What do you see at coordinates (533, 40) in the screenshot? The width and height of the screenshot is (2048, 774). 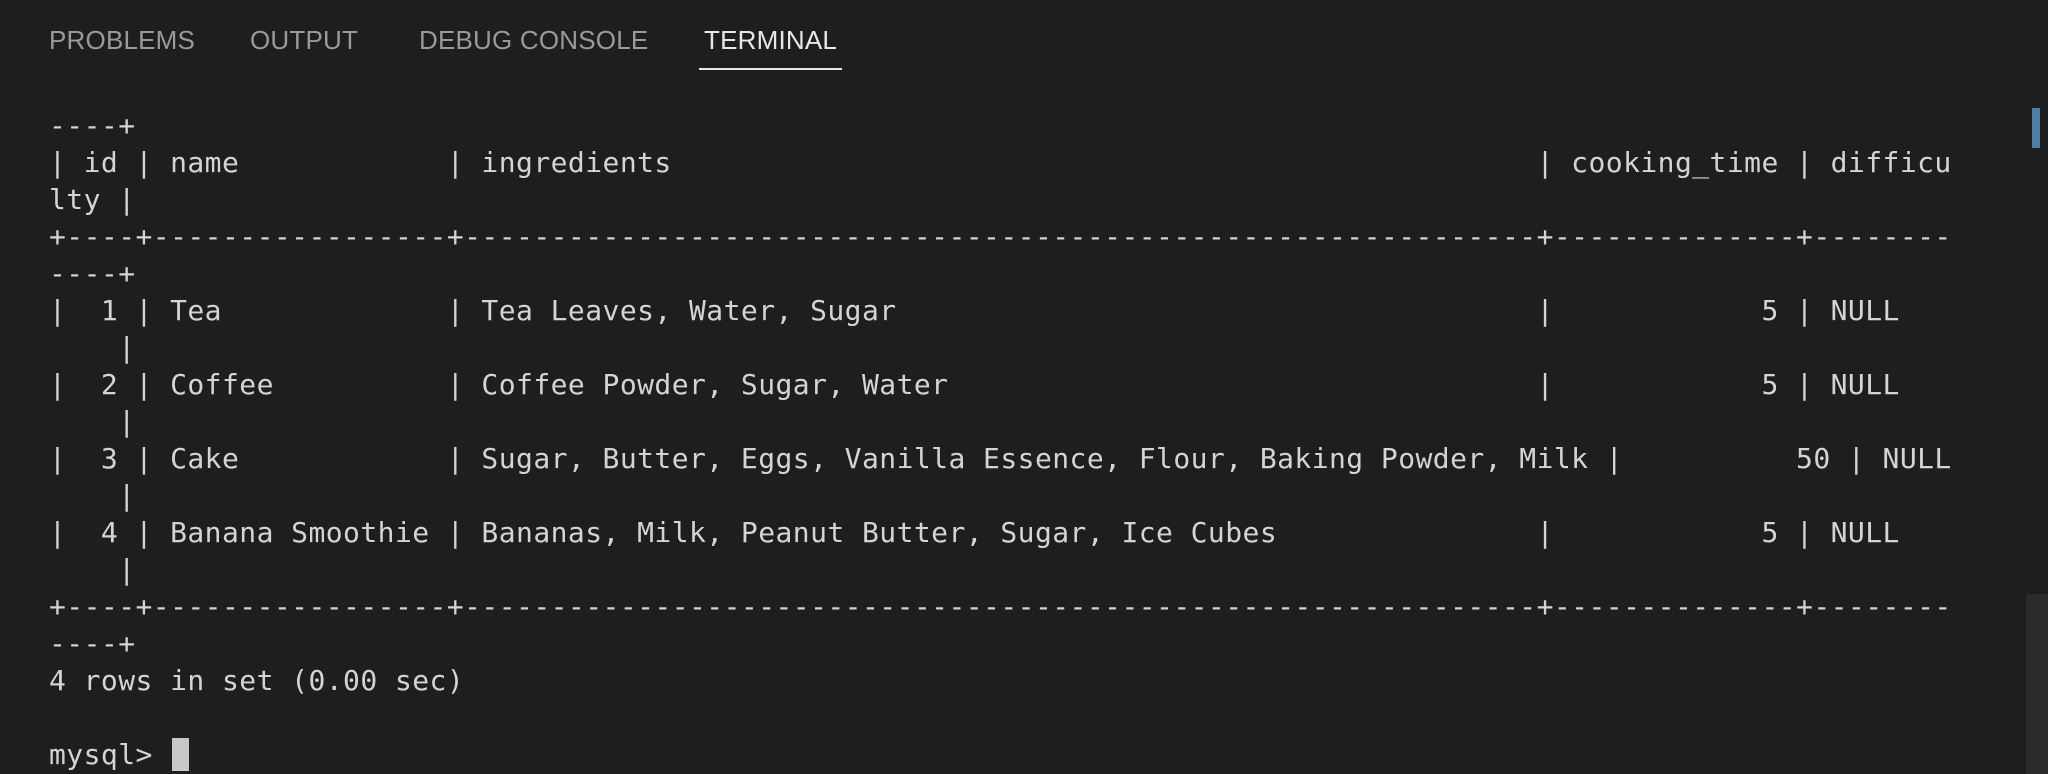 I see `tab-debug-console: DEBUG CONSOLE` at bounding box center [533, 40].